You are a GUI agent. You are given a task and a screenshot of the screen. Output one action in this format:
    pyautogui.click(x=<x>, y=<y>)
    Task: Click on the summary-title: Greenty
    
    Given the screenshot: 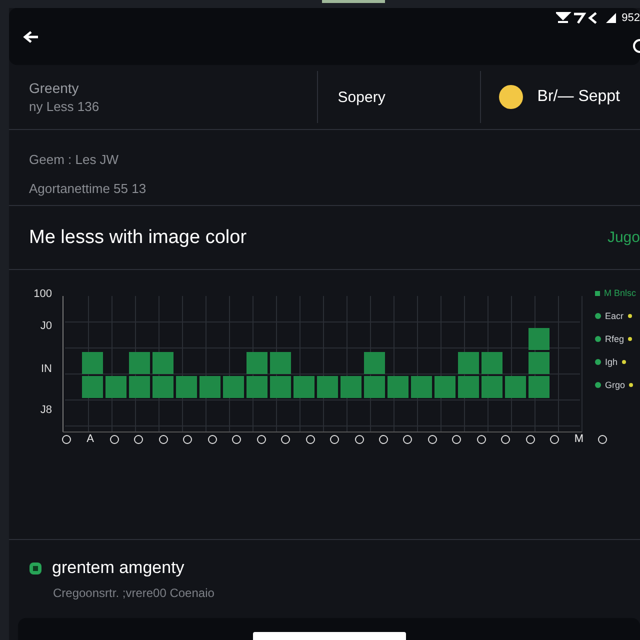 What is the action you would take?
    pyautogui.click(x=54, y=88)
    